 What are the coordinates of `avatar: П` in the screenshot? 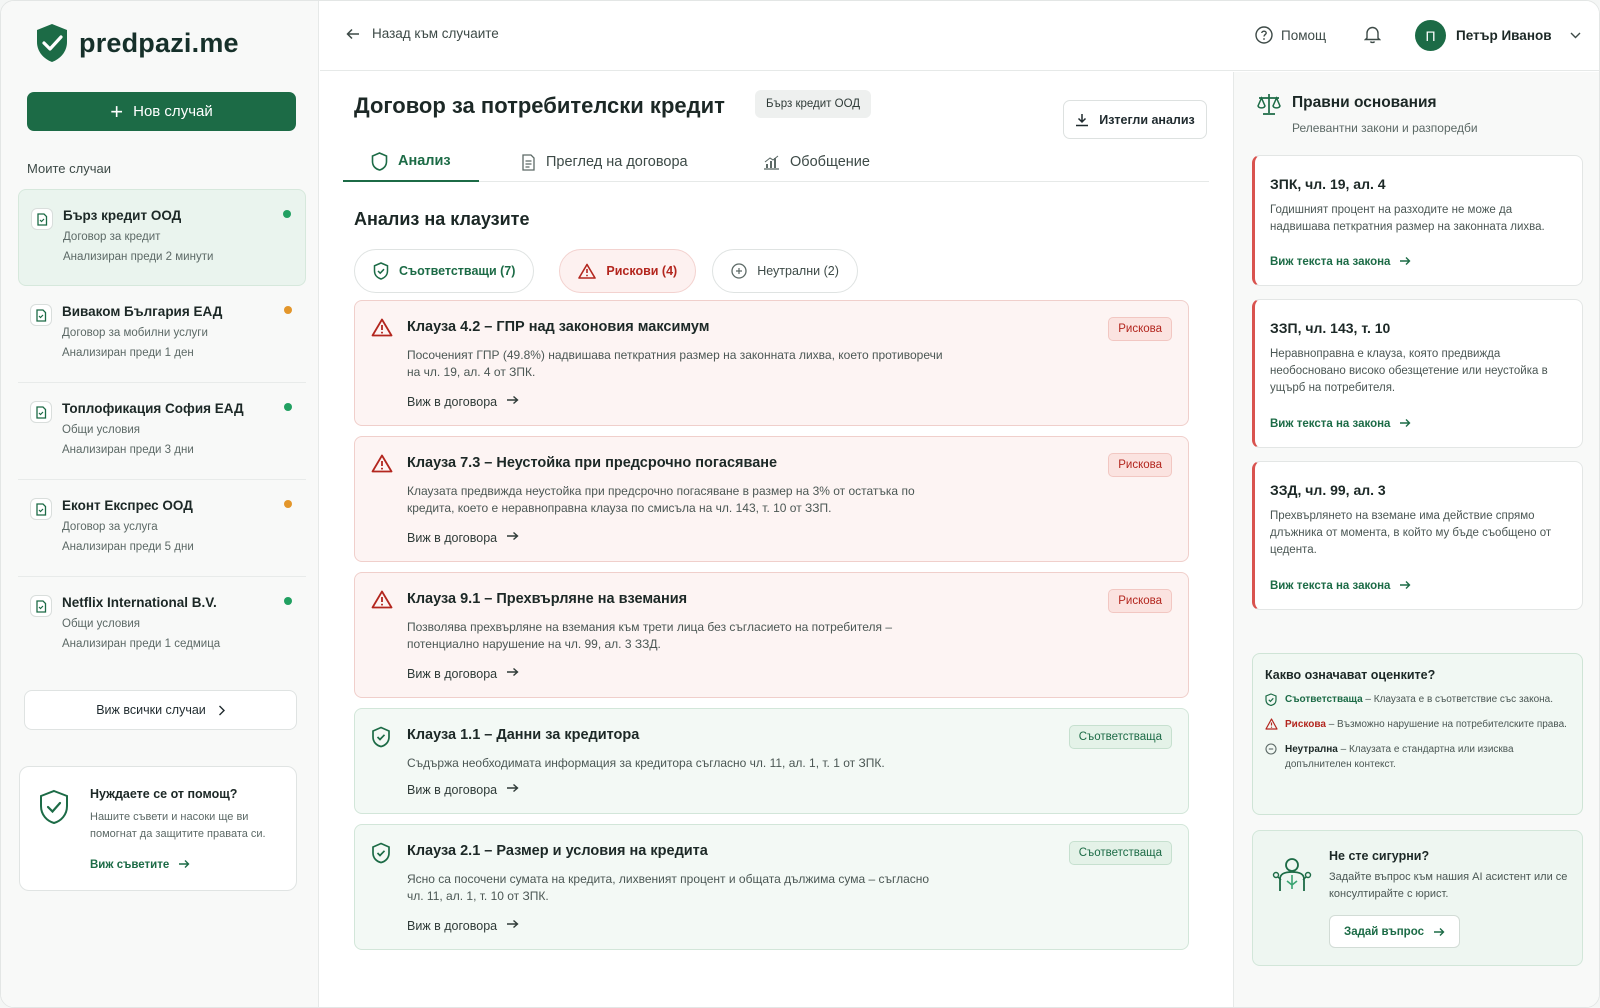 It's located at (1430, 35).